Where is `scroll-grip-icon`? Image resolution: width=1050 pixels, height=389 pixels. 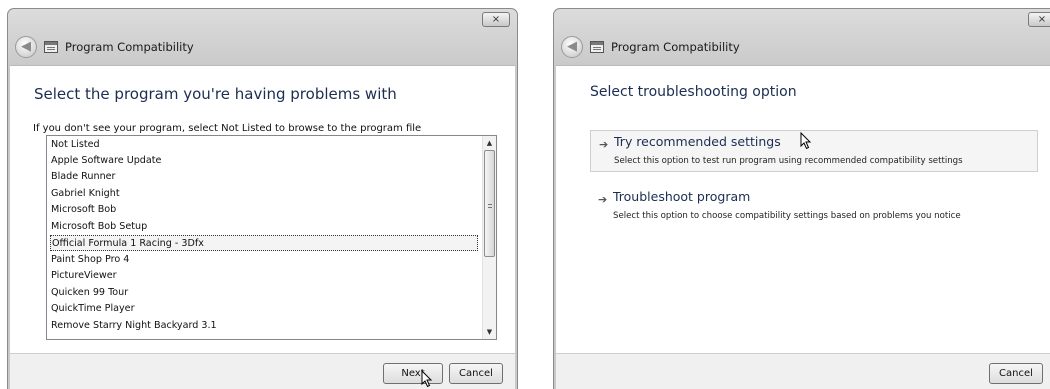 scroll-grip-icon is located at coordinates (490, 206).